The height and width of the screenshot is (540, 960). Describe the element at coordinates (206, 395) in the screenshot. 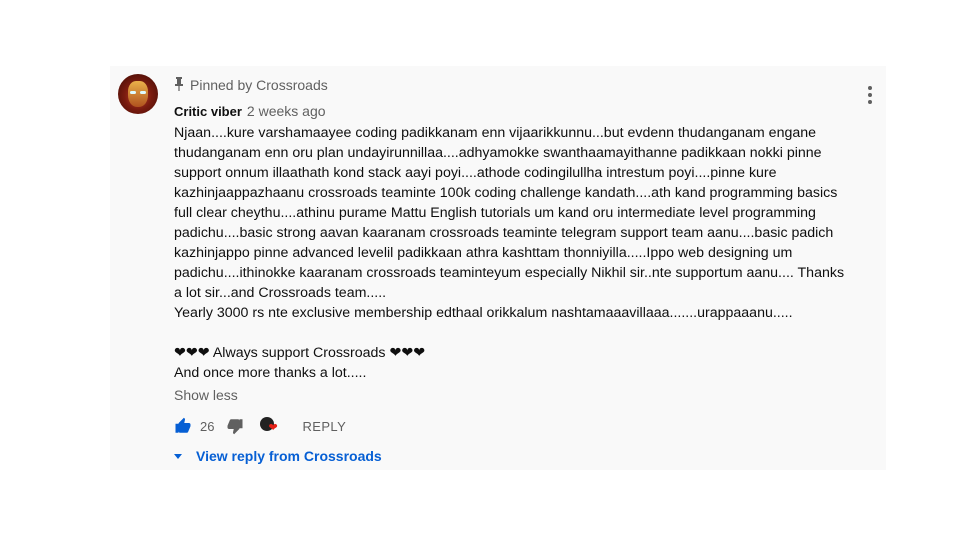

I see `show-less-button: Show less` at that location.